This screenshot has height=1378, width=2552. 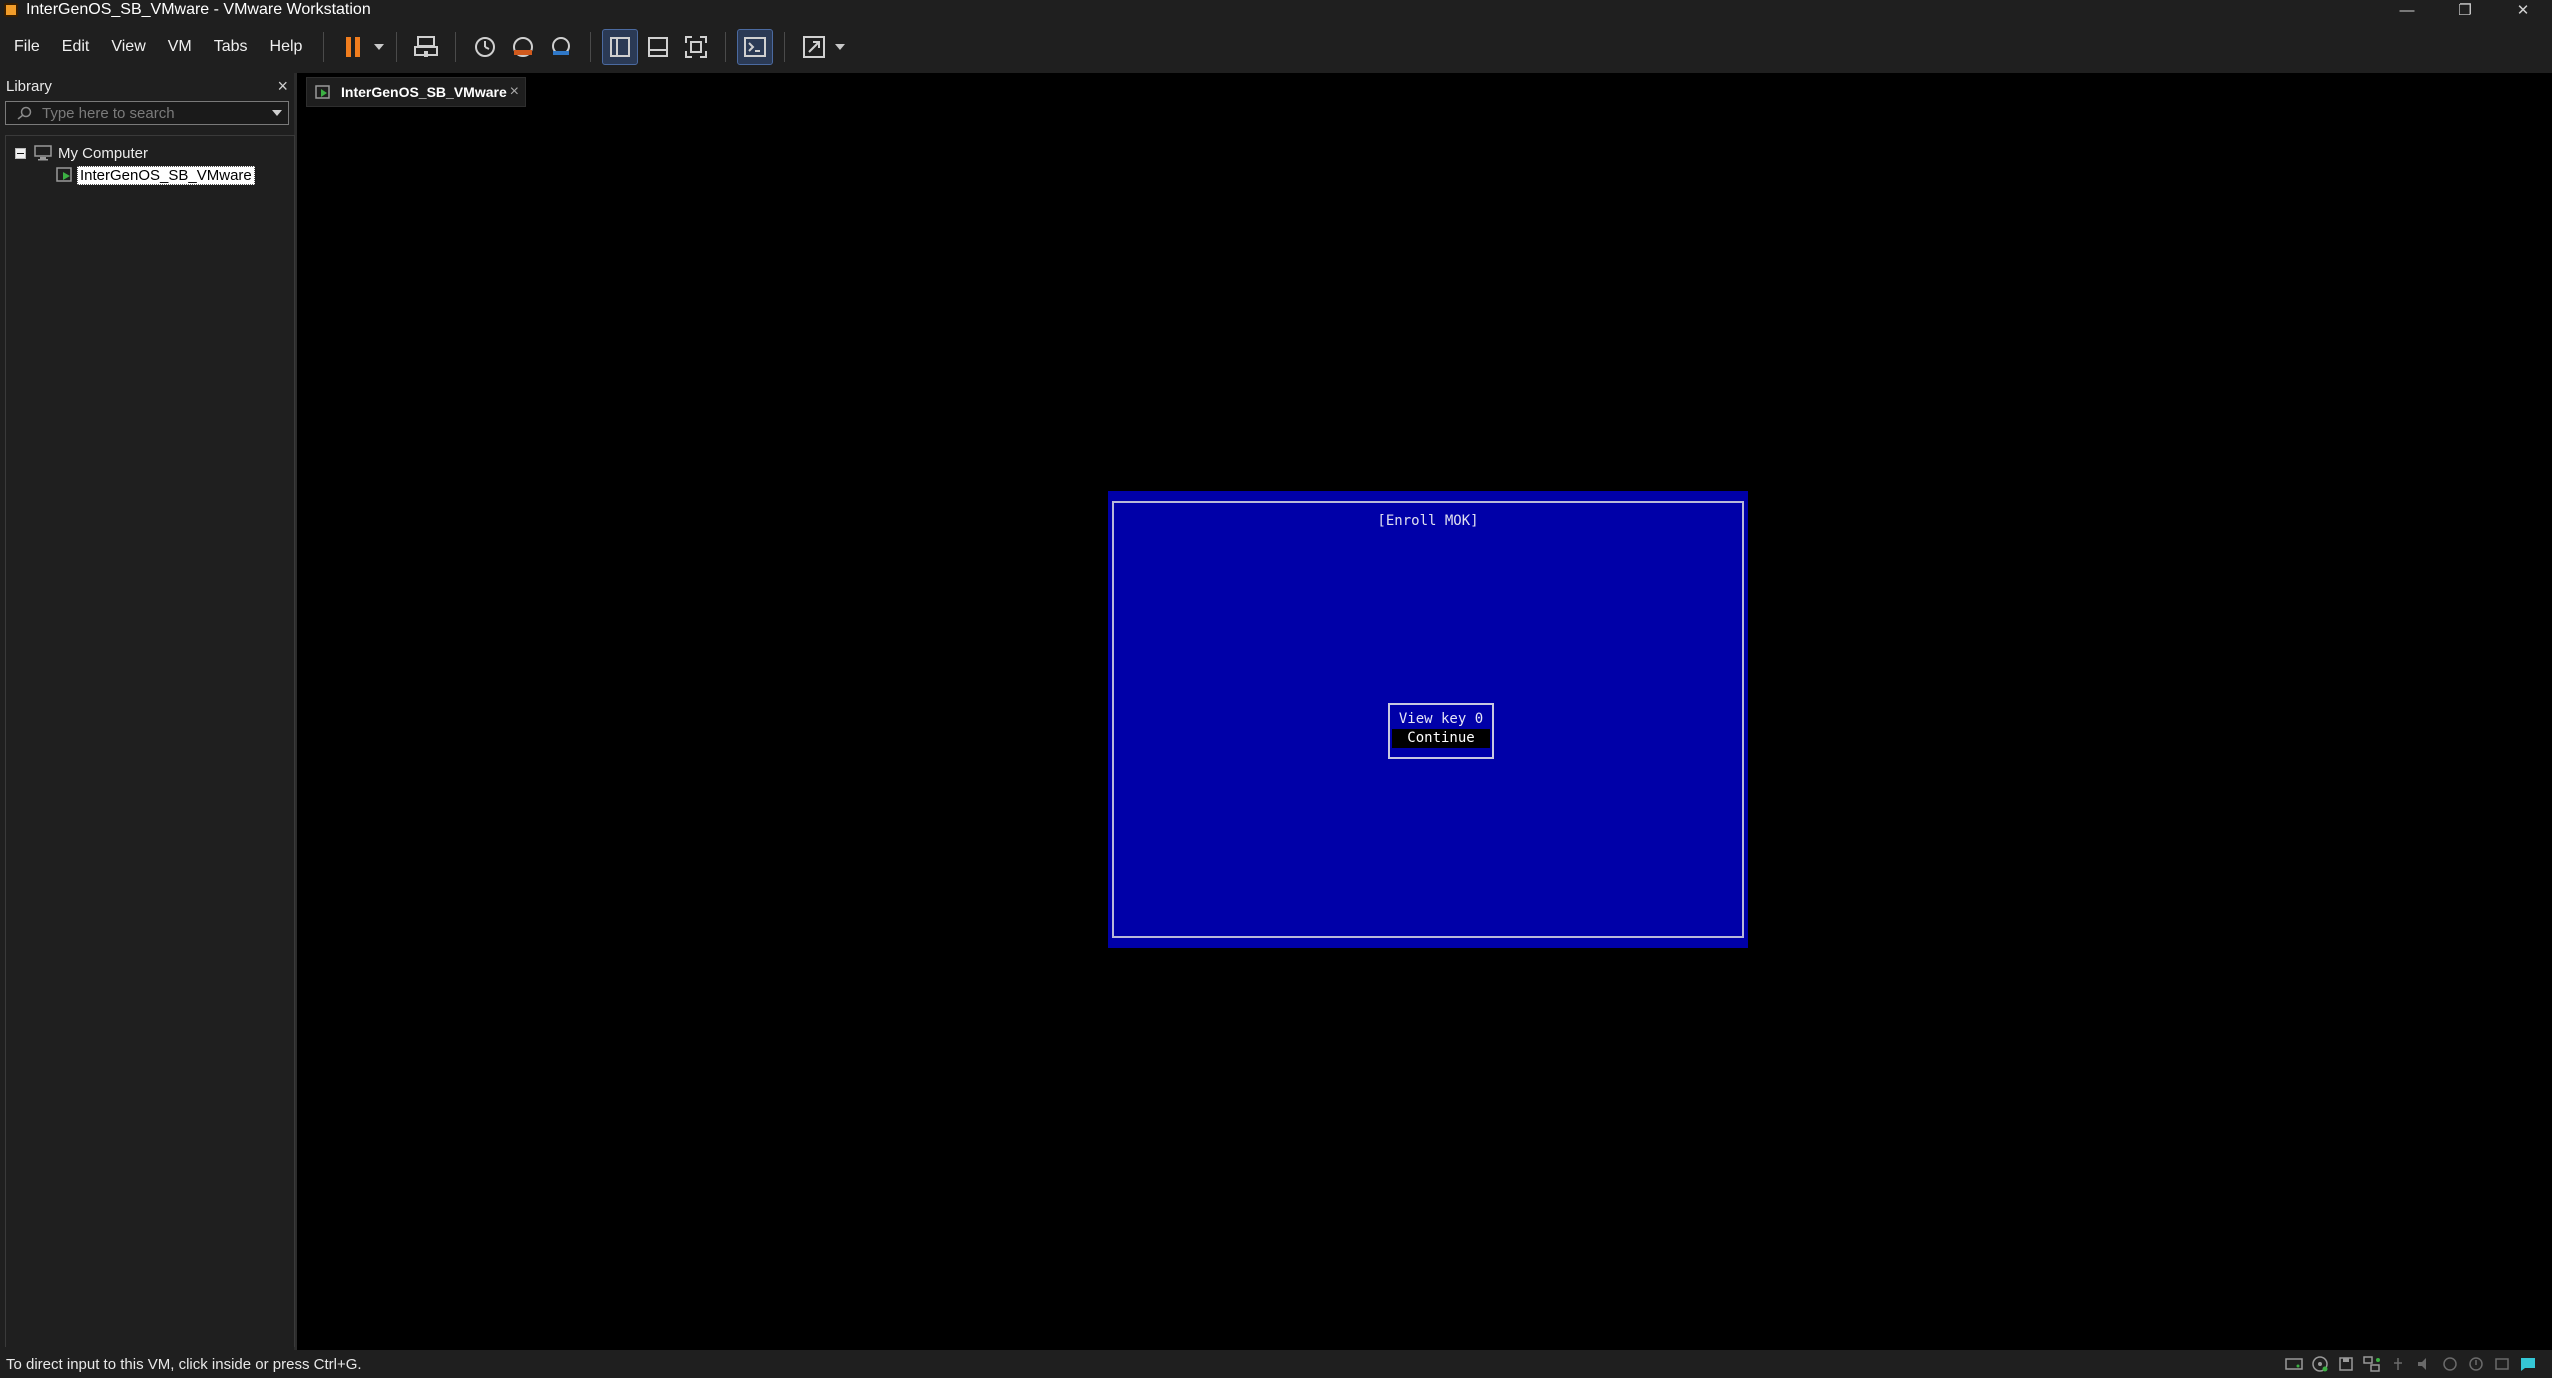 I want to click on usb-icon, so click(x=2398, y=1364).